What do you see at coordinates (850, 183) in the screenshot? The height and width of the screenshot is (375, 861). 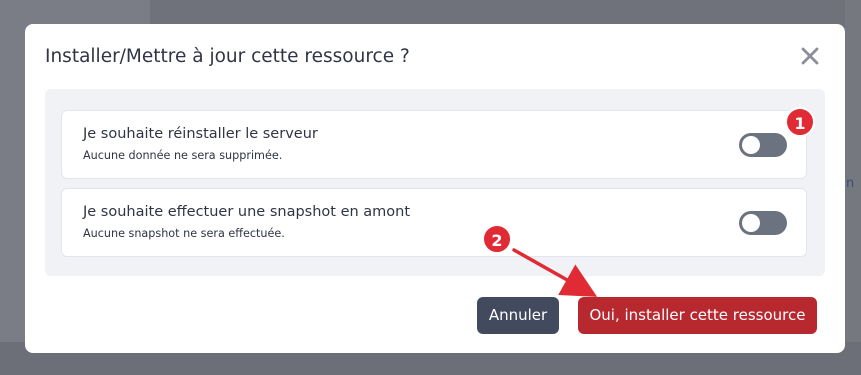 I see `background-fragment: n` at bounding box center [850, 183].